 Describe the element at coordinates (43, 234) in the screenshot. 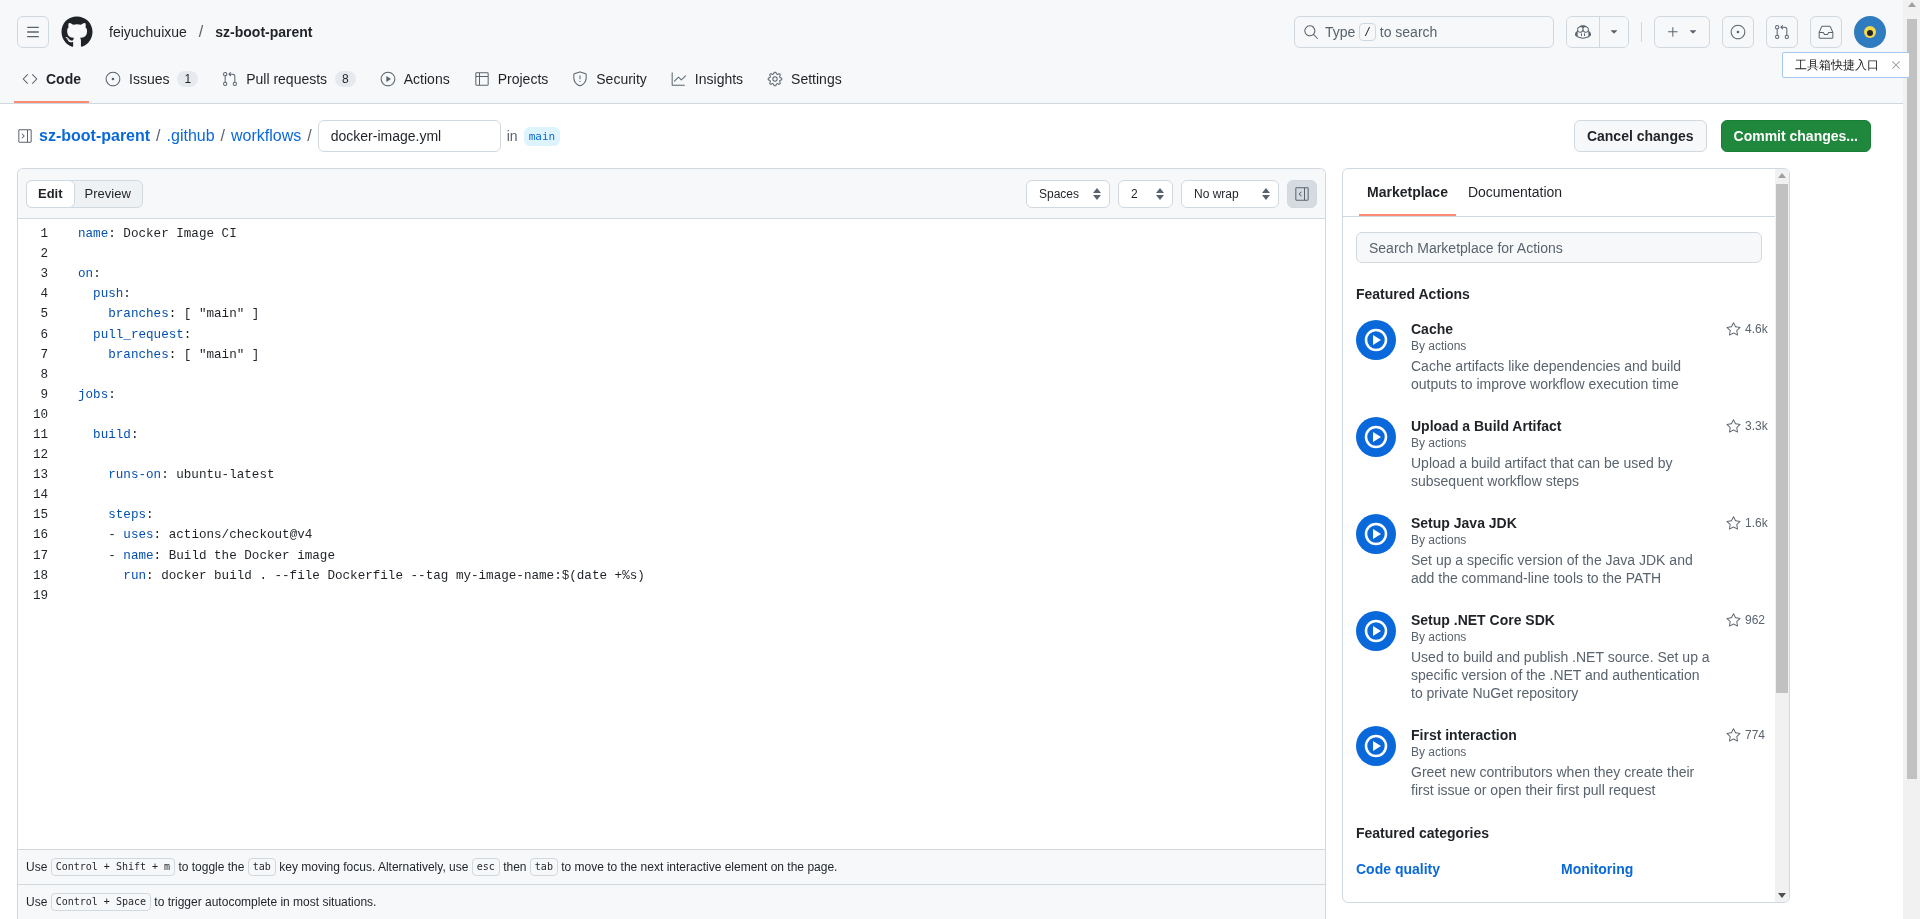

I see `line-number: 1` at that location.